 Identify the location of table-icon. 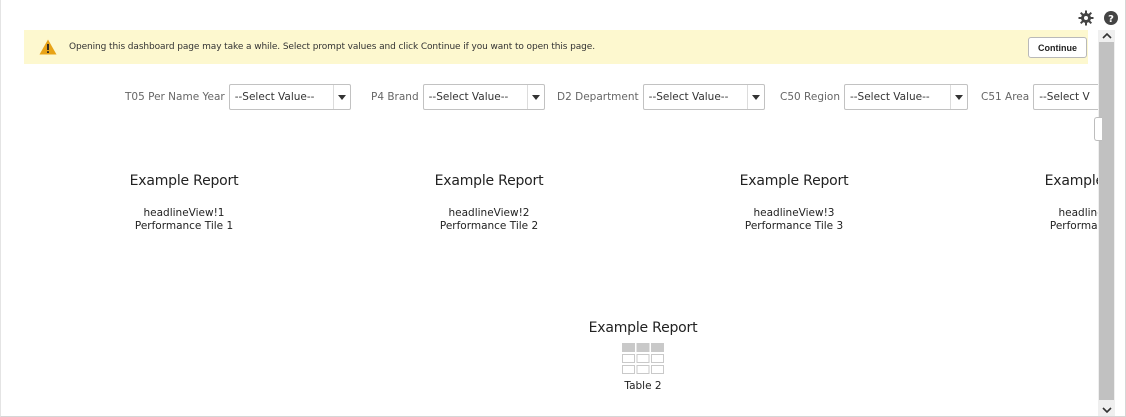
(643, 358).